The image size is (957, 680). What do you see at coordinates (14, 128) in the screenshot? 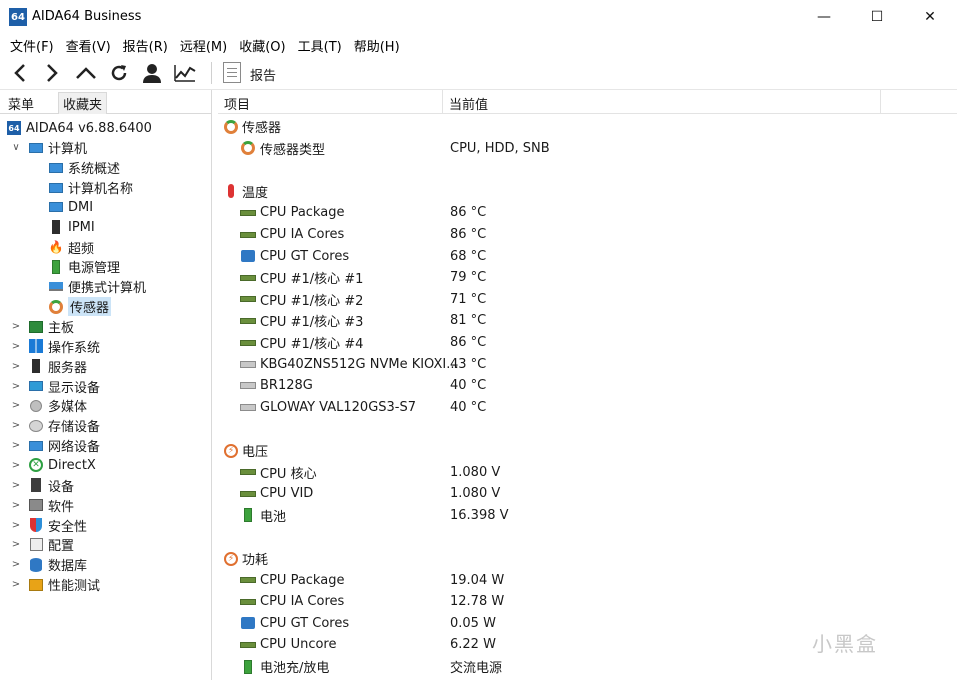
I see `aida64-icon: 64` at bounding box center [14, 128].